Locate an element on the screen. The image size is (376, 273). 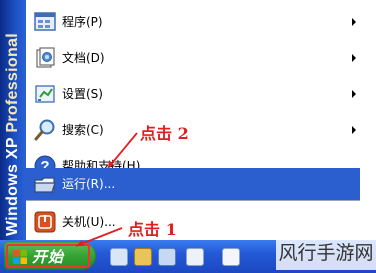
banner-text: Windows XP Professional is located at coordinates (13, 118).